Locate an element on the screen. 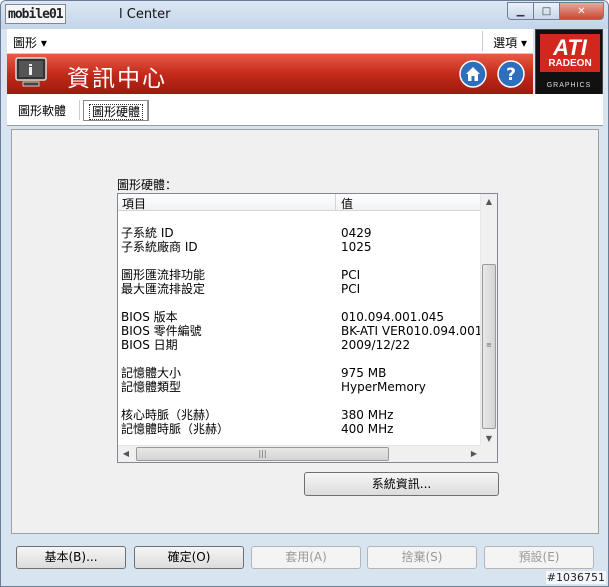 The image size is (609, 587). footer-button-row: 基本(B)... 確定(O) 套用(A) 捨棄(S) 預設(E) is located at coordinates (305, 562).